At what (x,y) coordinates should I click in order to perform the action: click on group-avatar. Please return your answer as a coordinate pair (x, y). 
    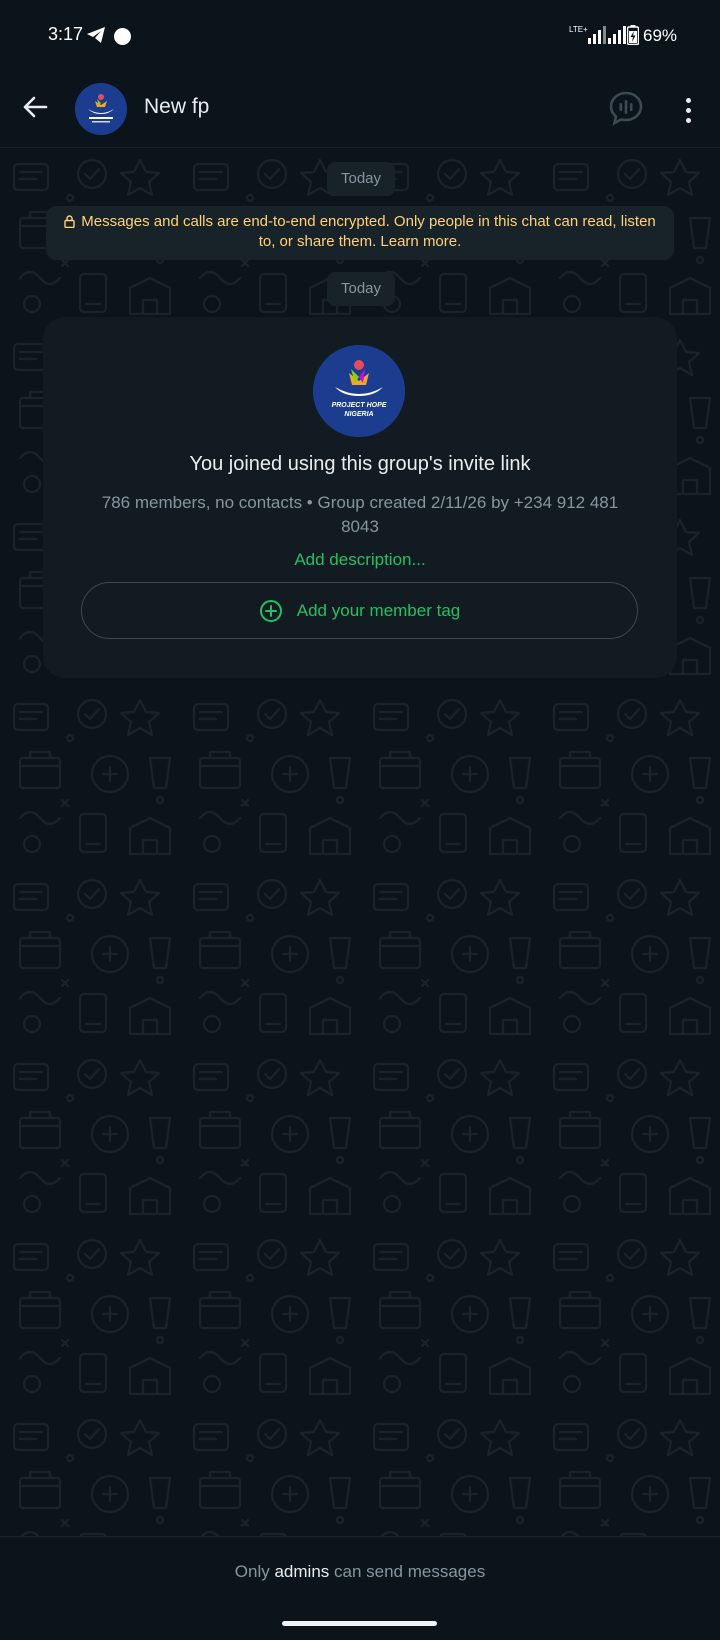
    Looking at the image, I should click on (101, 109).